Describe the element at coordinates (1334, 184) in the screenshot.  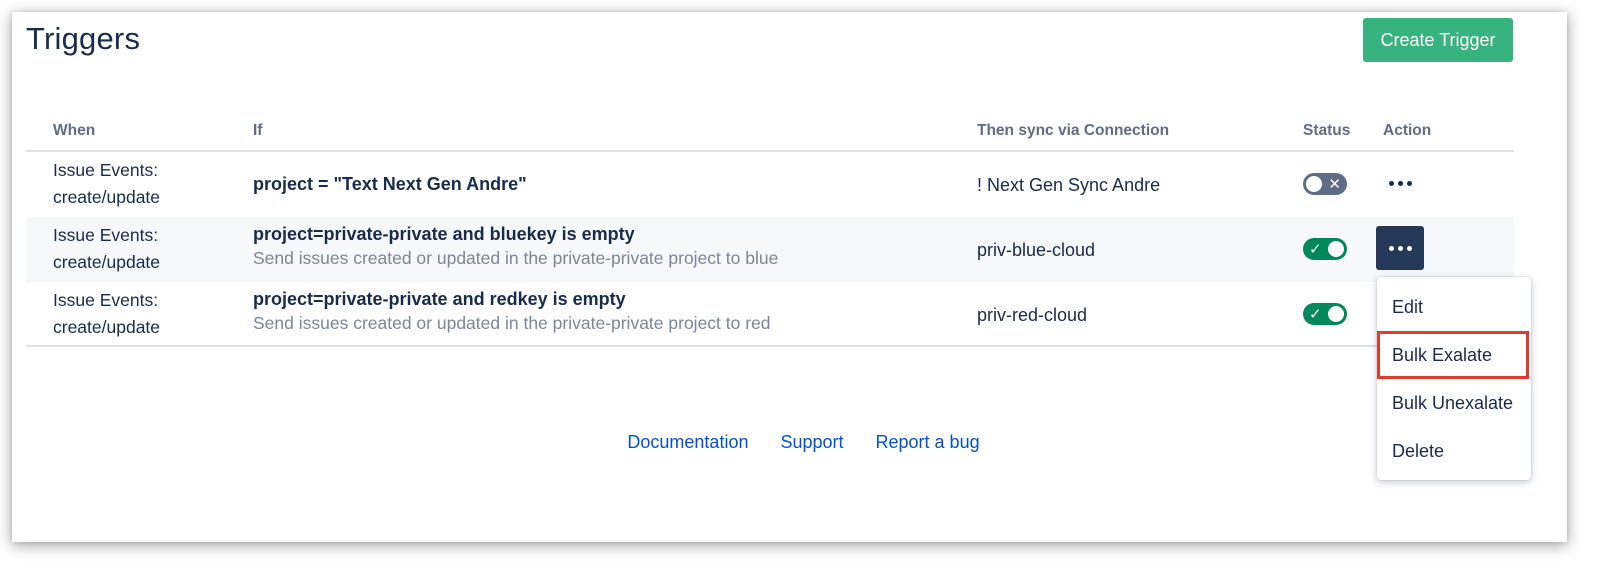
I see `cross-icon: ✕` at that location.